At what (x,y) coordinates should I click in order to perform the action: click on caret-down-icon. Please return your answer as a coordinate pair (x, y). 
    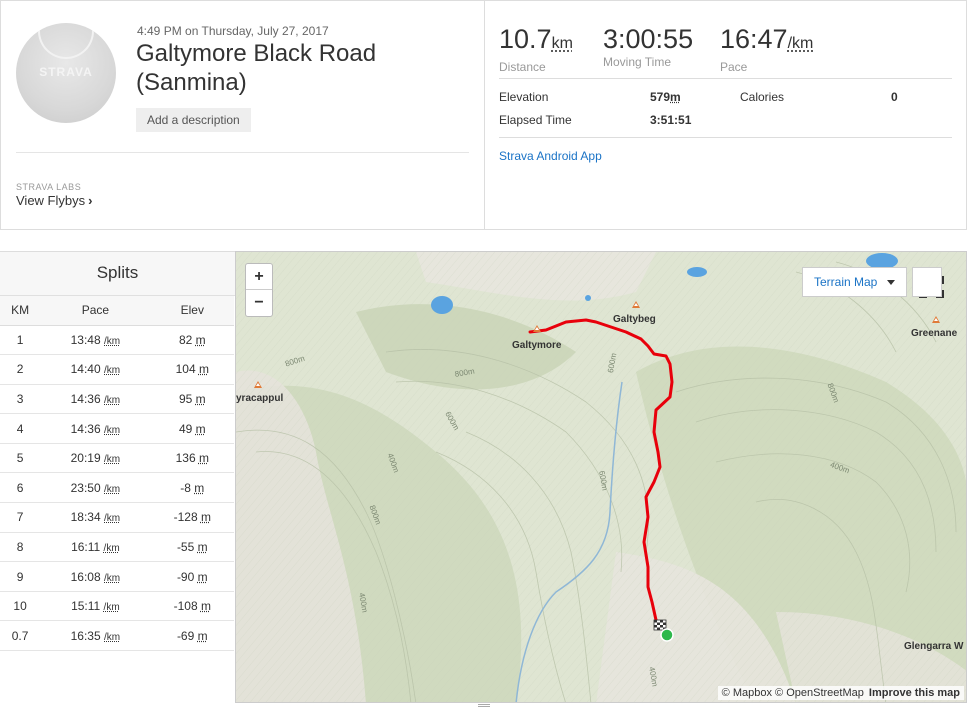
    Looking at the image, I should click on (891, 282).